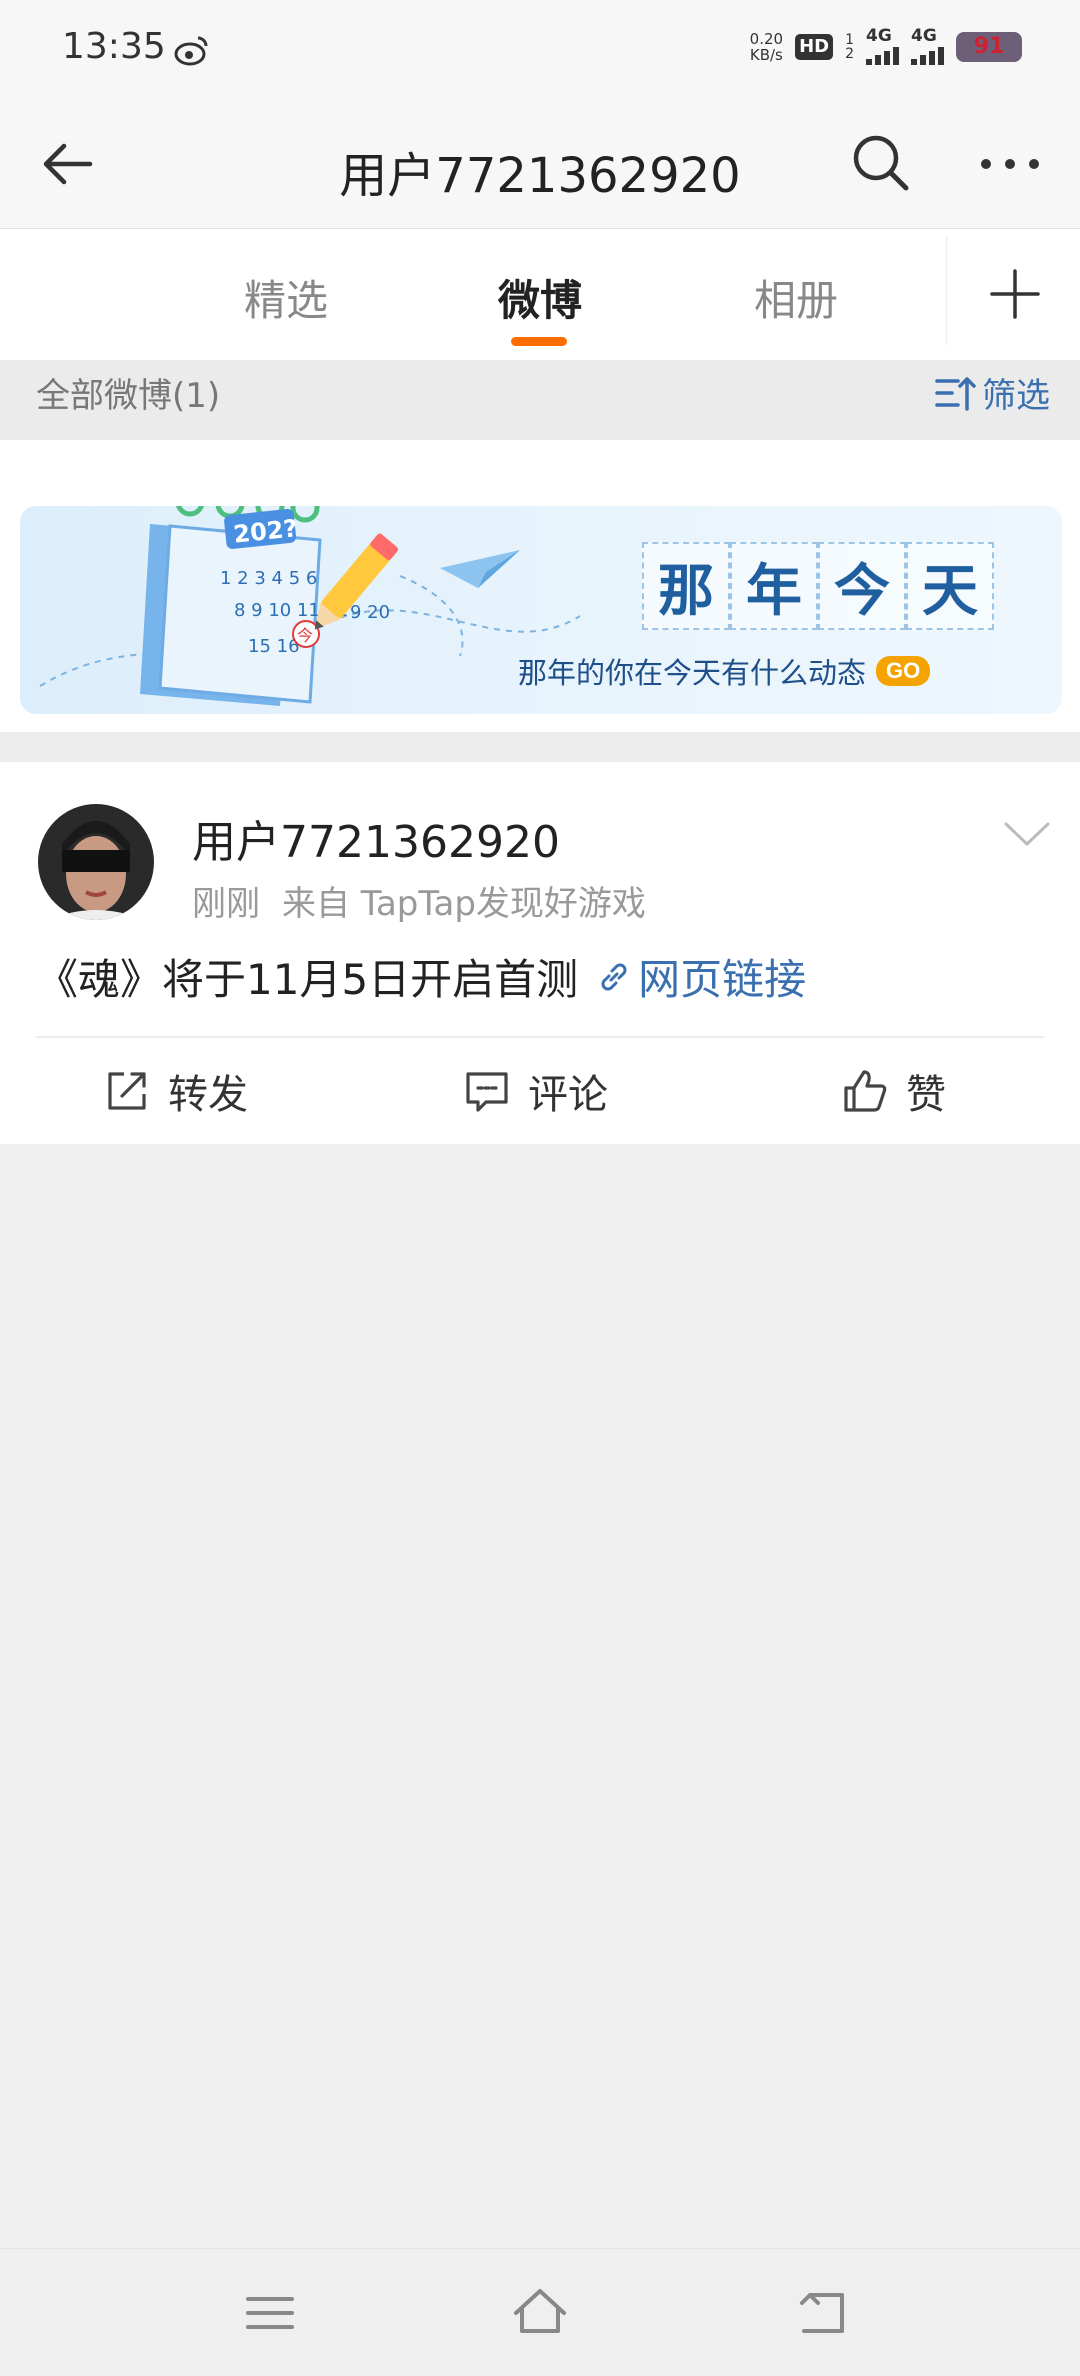 Image resolution: width=1080 pixels, height=2376 pixels. Describe the element at coordinates (270, 2313) in the screenshot. I see `menu-icon` at that location.